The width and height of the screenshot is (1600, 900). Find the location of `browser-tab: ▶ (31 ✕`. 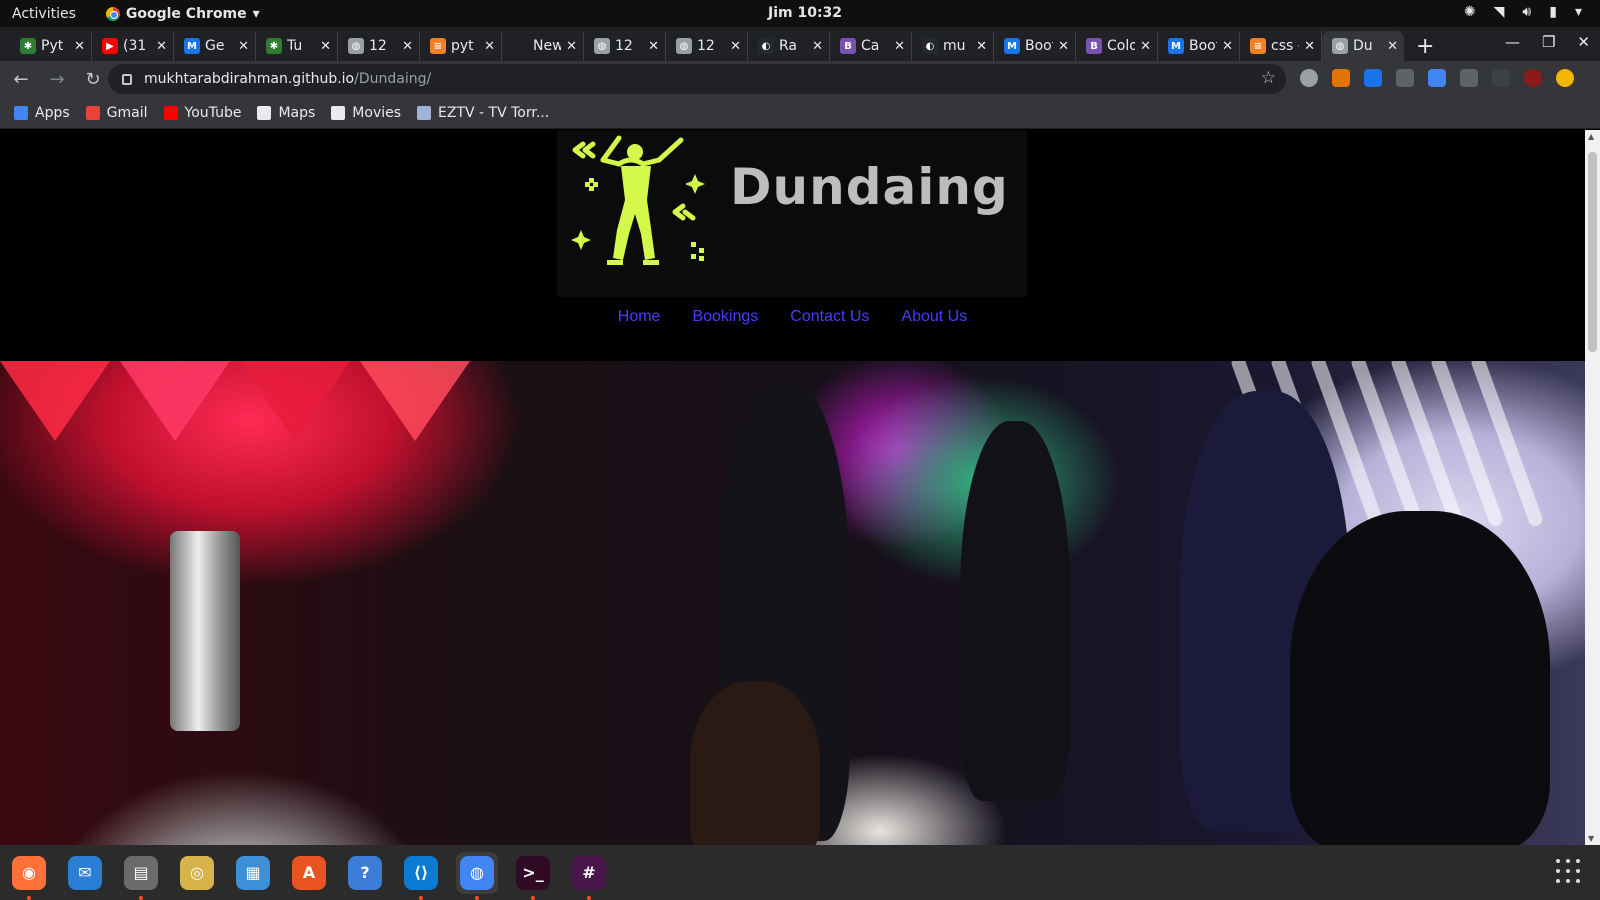

browser-tab: ▶ (31 ✕ is located at coordinates (133, 46).